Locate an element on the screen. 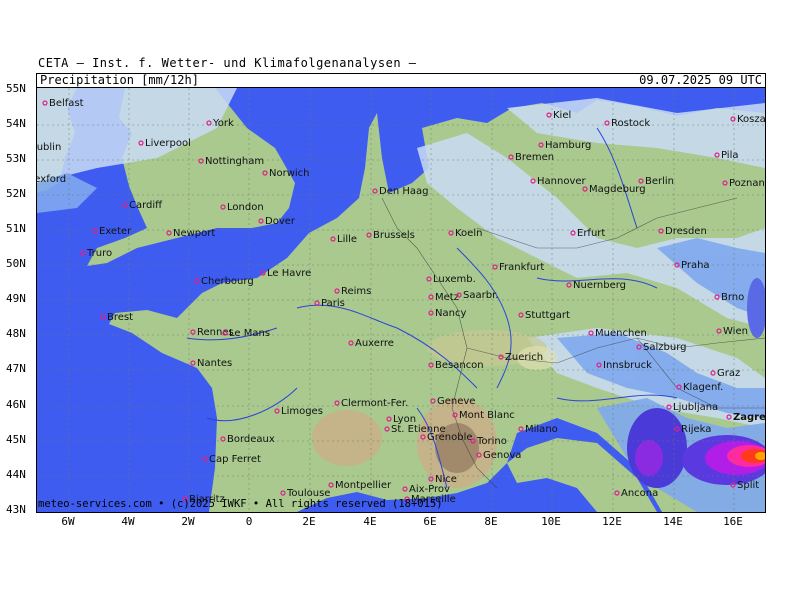  city-label: Wien is located at coordinates (735, 331).